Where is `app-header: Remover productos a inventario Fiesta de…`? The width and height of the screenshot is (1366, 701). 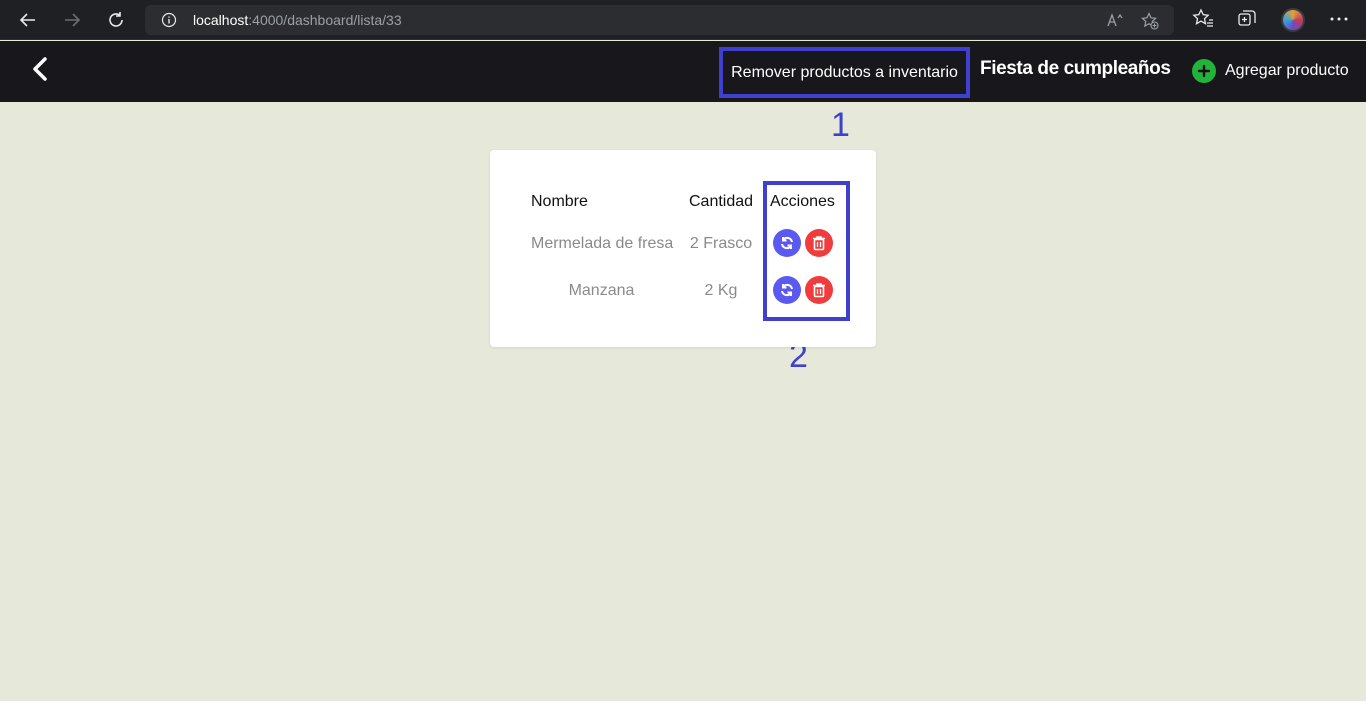 app-header: Remover productos a inventario Fiesta de… is located at coordinates (683, 71).